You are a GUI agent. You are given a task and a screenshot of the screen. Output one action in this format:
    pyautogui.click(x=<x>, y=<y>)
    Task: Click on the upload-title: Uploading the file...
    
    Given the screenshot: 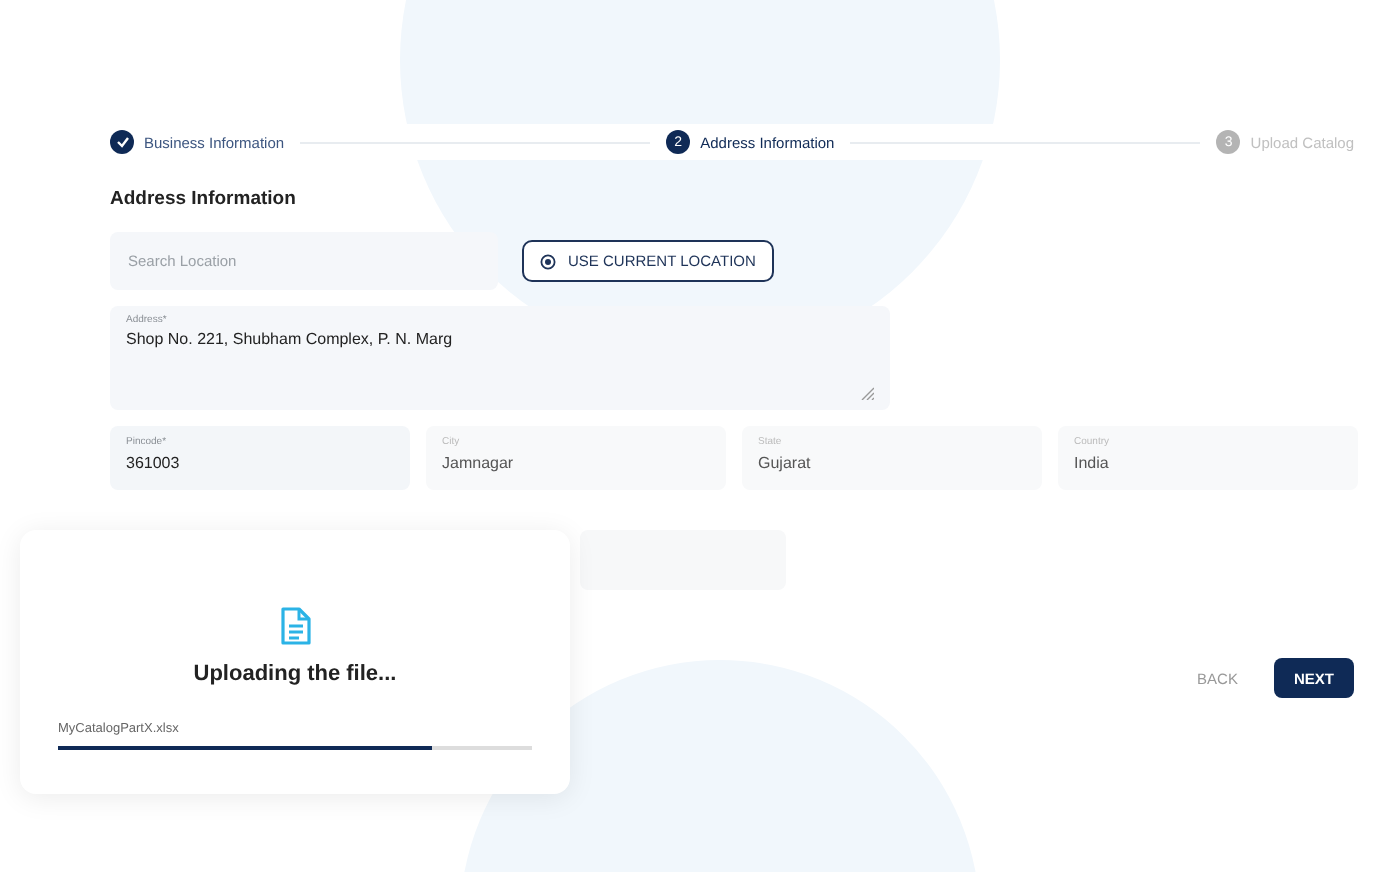 What is the action you would take?
    pyautogui.click(x=295, y=674)
    